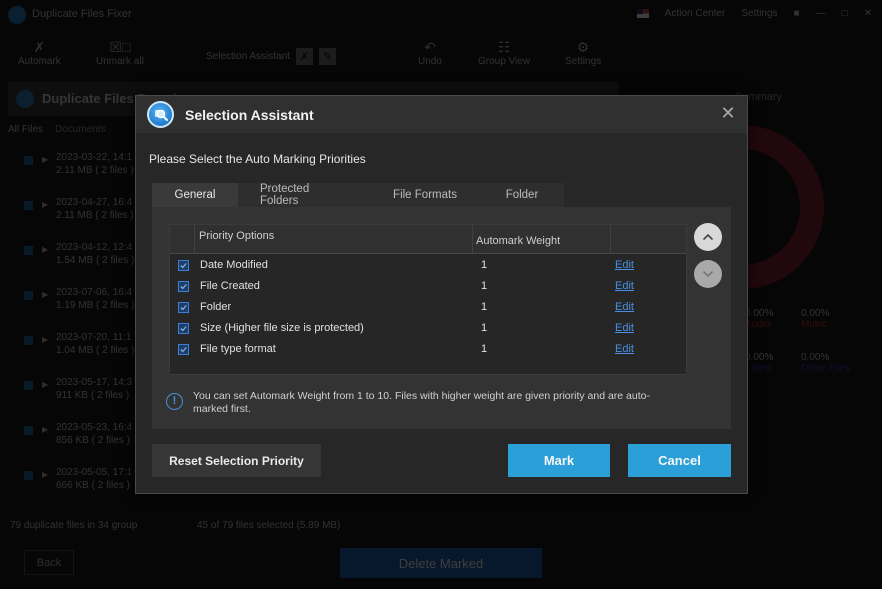  I want to click on close-icon: ✕, so click(728, 113).